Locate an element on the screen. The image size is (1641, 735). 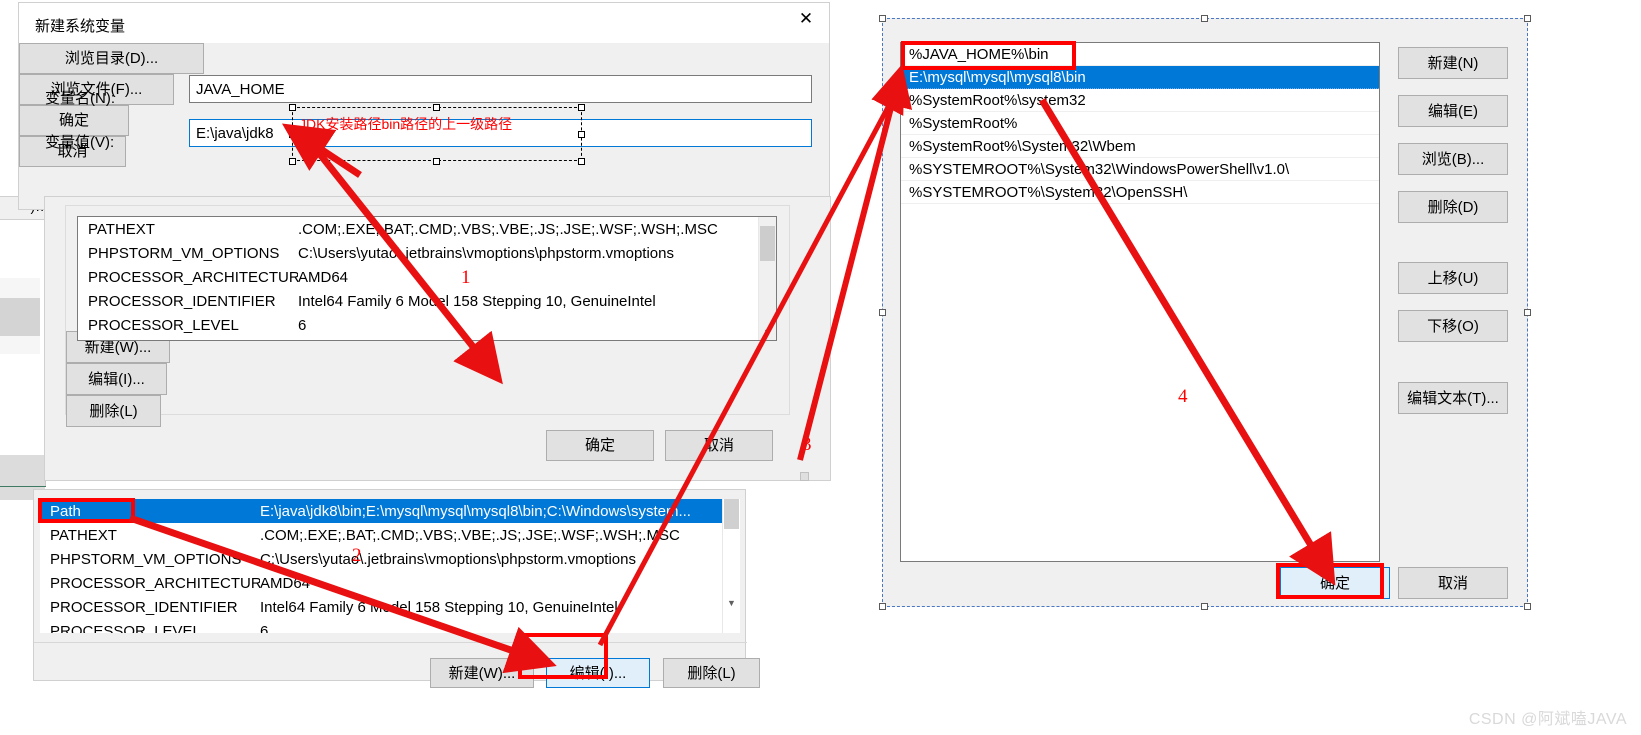
dialog-resize-grip is located at coordinates (804, 476).